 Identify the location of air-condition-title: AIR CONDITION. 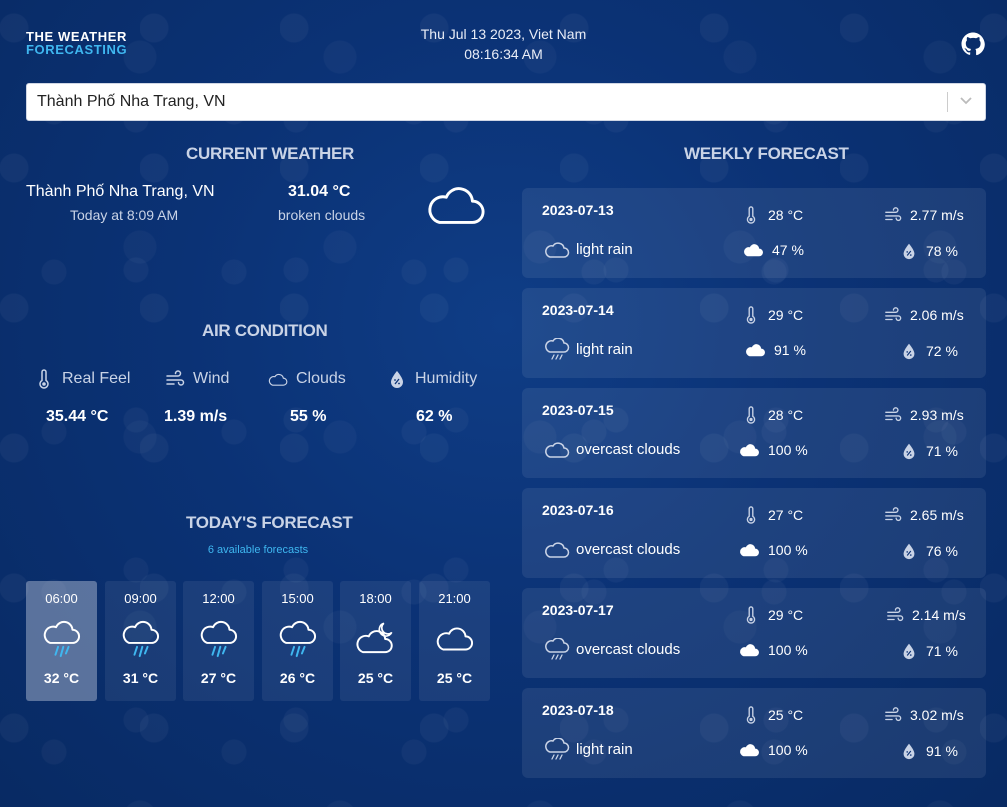
(265, 330).